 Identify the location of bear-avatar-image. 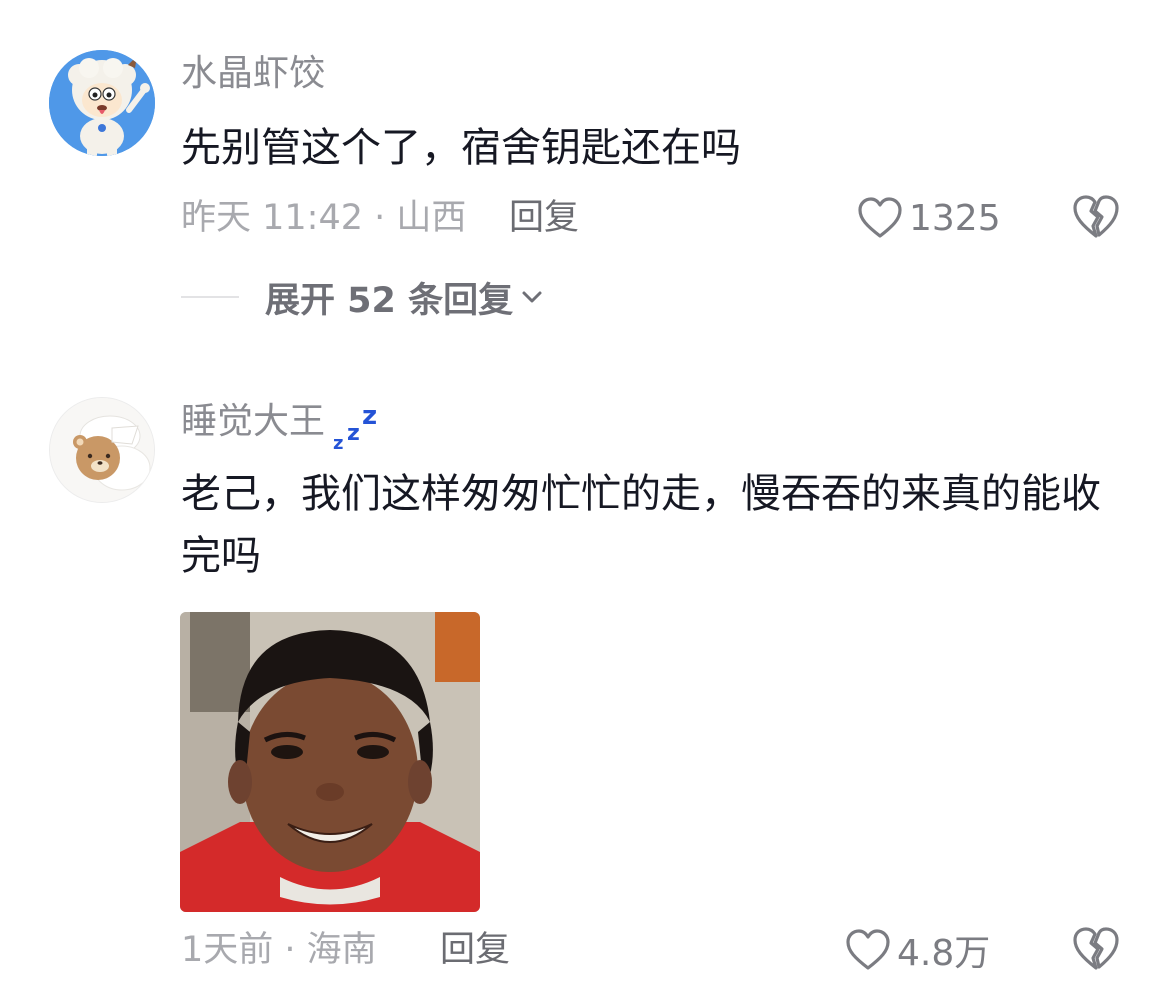
(102, 450).